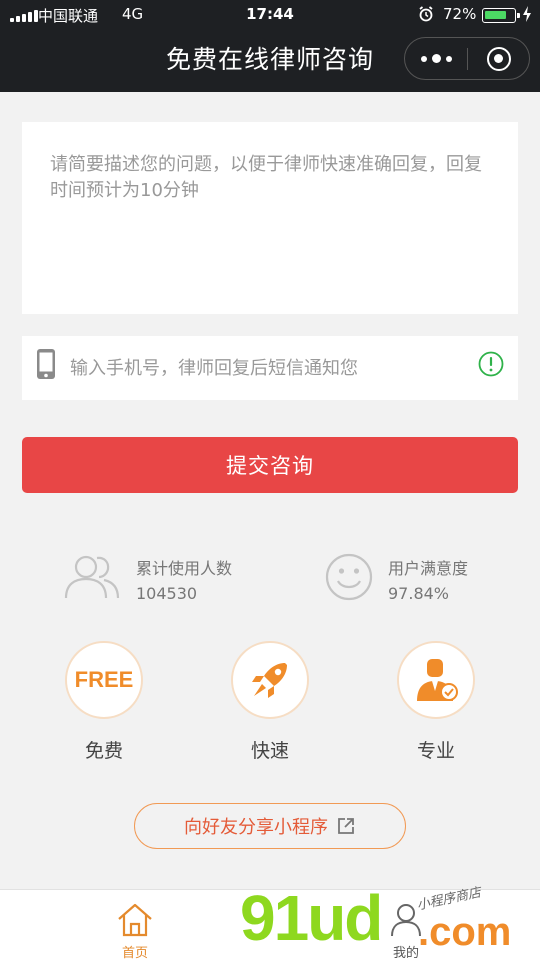  Describe the element at coordinates (103, 751) in the screenshot. I see `feature-free-label: 免费` at that location.